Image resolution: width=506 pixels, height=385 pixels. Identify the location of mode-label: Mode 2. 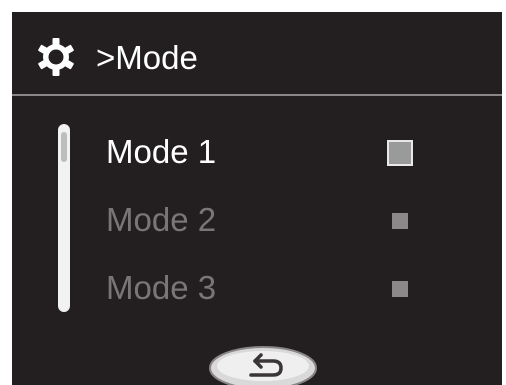
(161, 219).